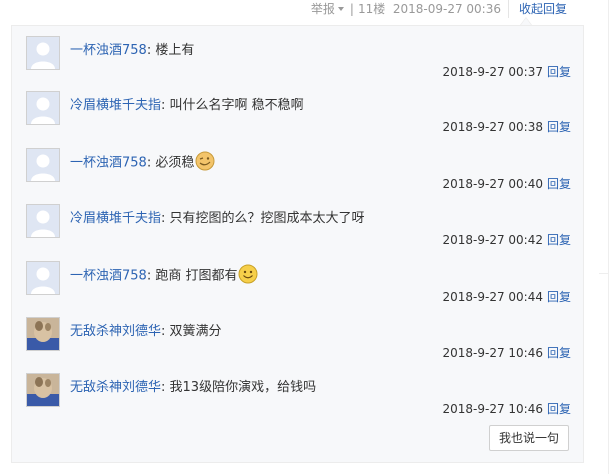 Image resolution: width=609 pixels, height=474 pixels. Describe the element at coordinates (492, 127) in the screenshot. I see `reply-timestamp: 2018-9-27 00:38` at that location.